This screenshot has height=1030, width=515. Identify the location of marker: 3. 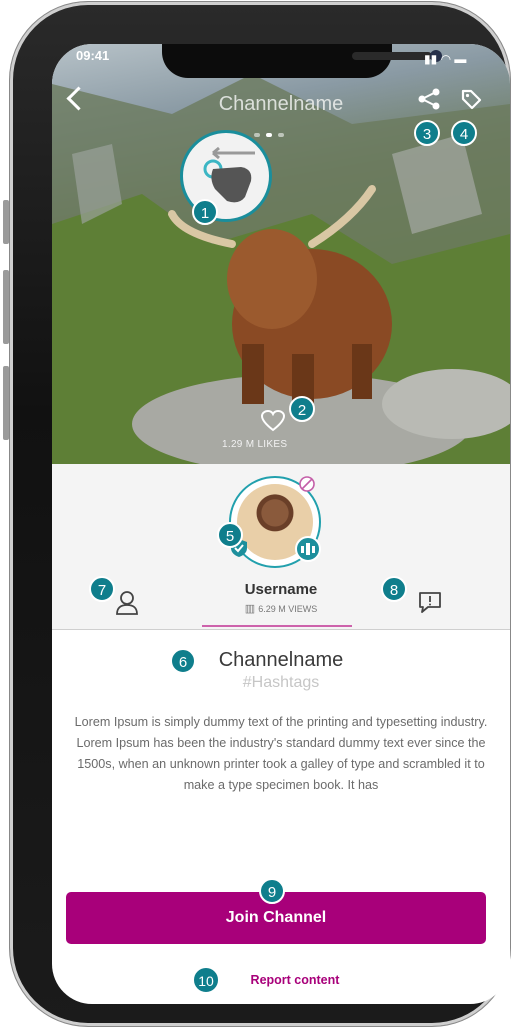
(427, 133).